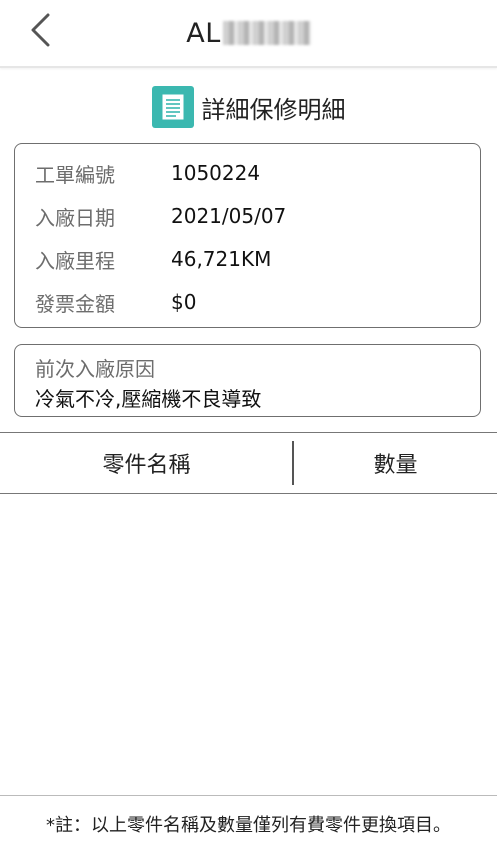 The width and height of the screenshot is (497, 851). Describe the element at coordinates (395, 465) in the screenshot. I see `column-header-quantity: 數量` at that location.